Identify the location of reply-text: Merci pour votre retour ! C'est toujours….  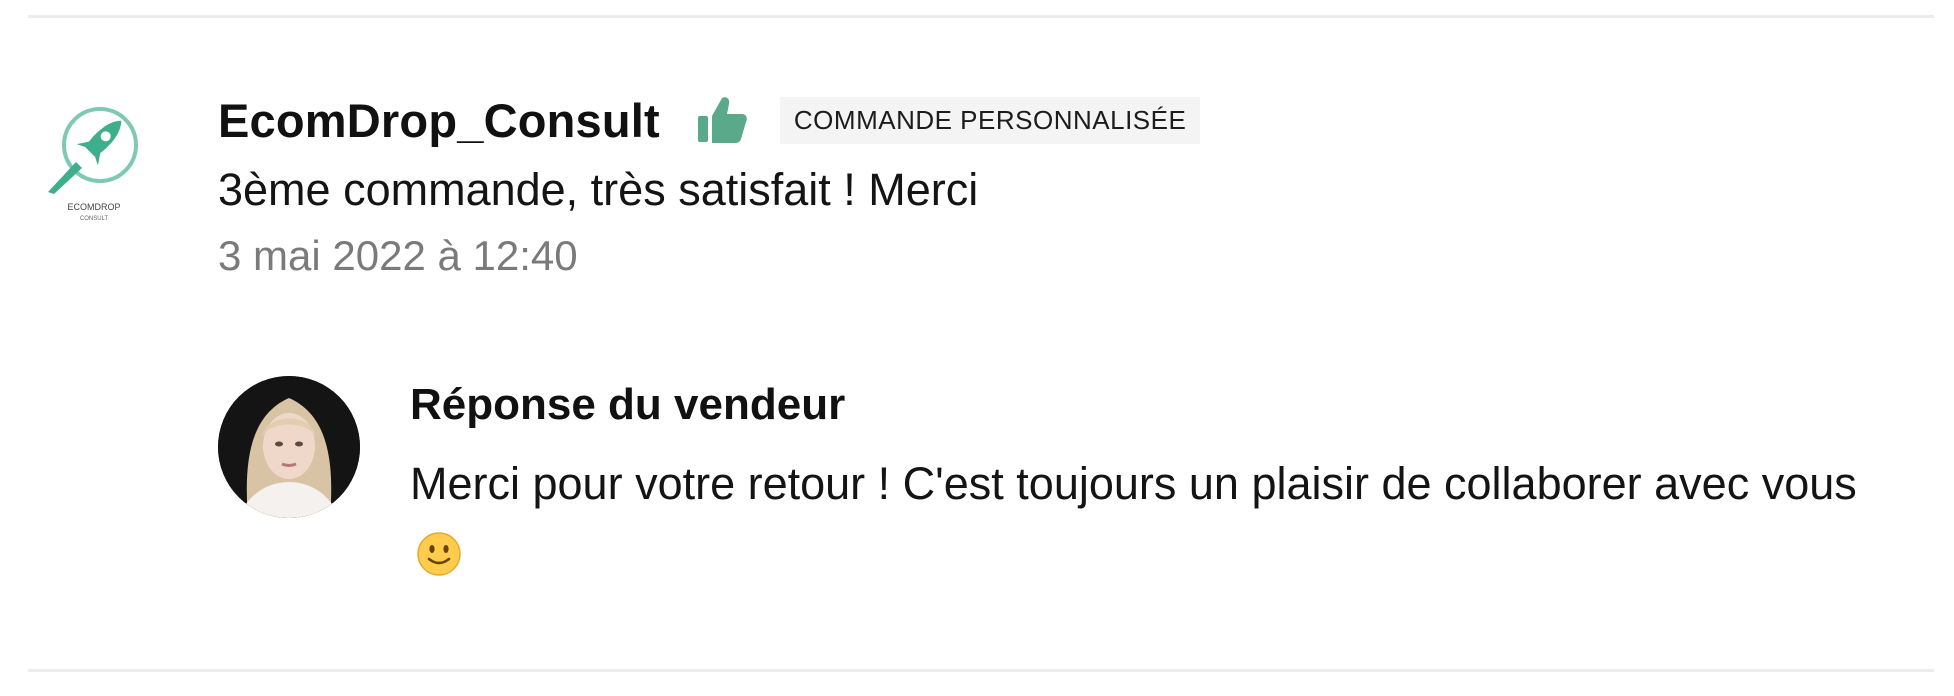
(1133, 483).